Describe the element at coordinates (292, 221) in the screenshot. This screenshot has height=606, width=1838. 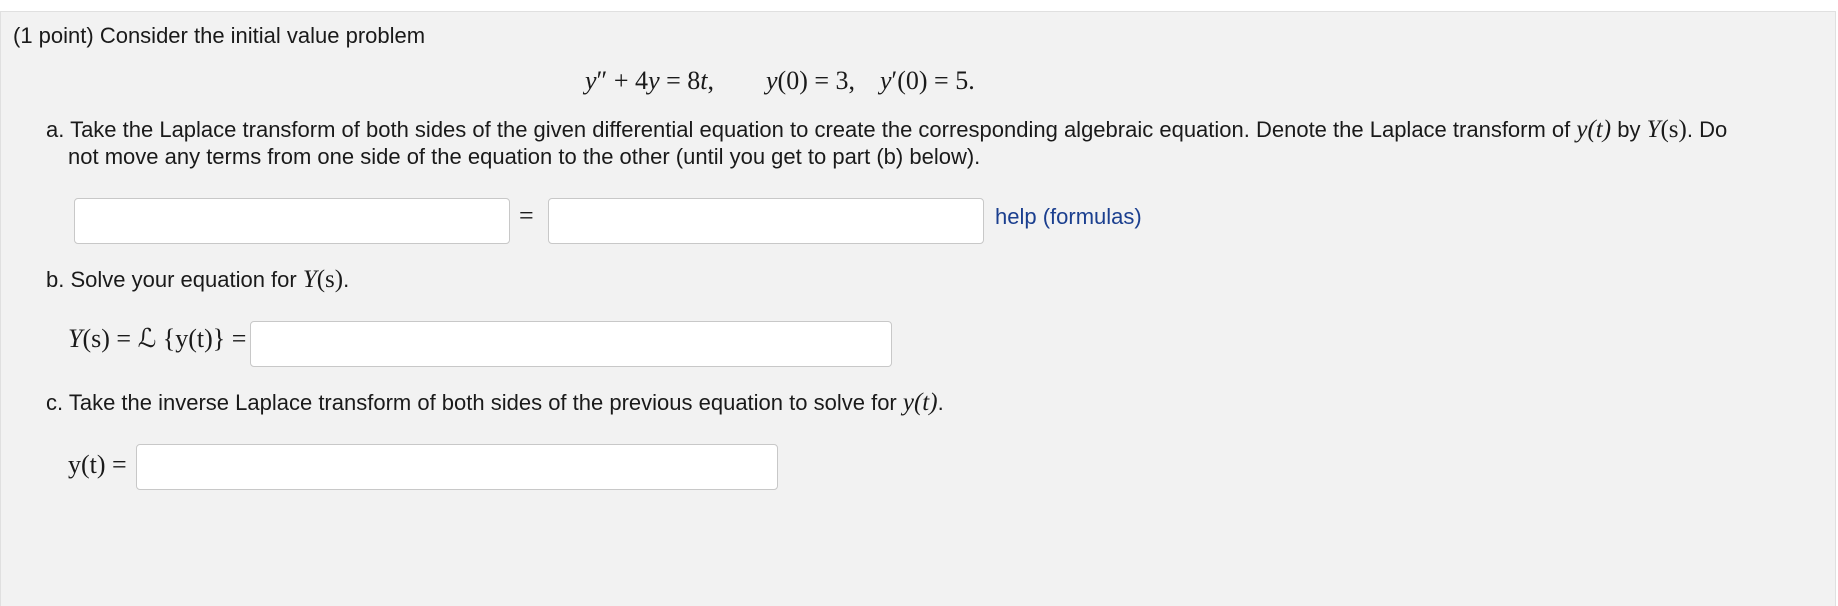
I see `laplace-lhs-input` at that location.